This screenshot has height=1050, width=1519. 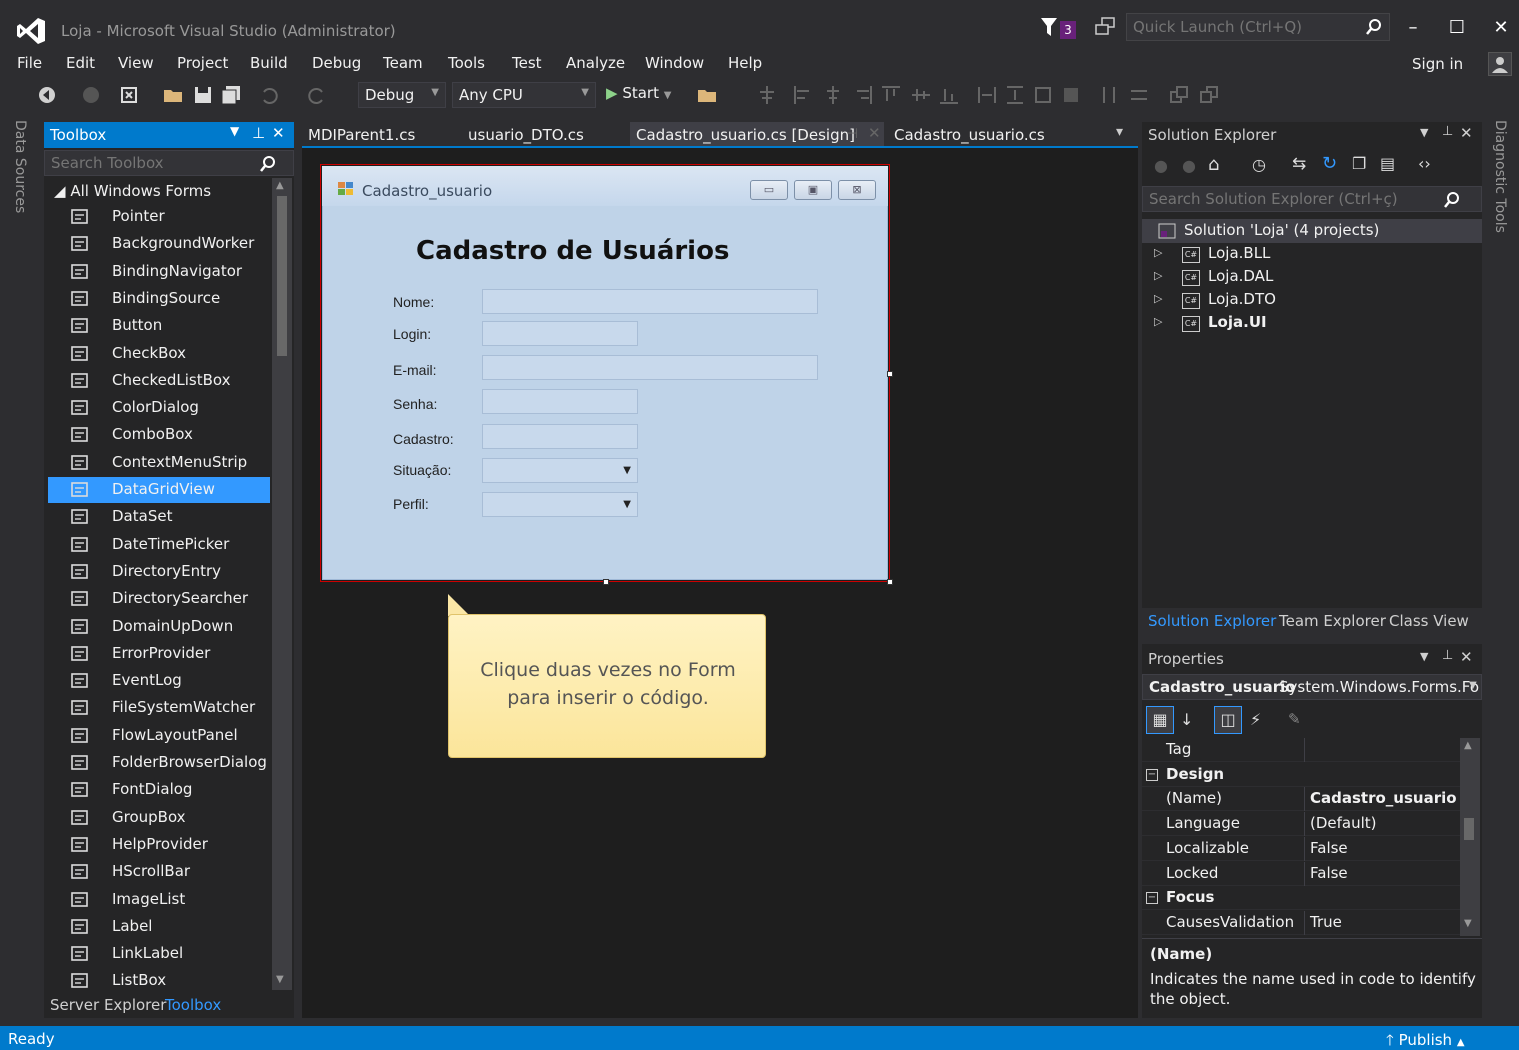 I want to click on close-window-button: ✕, so click(x=1501, y=28).